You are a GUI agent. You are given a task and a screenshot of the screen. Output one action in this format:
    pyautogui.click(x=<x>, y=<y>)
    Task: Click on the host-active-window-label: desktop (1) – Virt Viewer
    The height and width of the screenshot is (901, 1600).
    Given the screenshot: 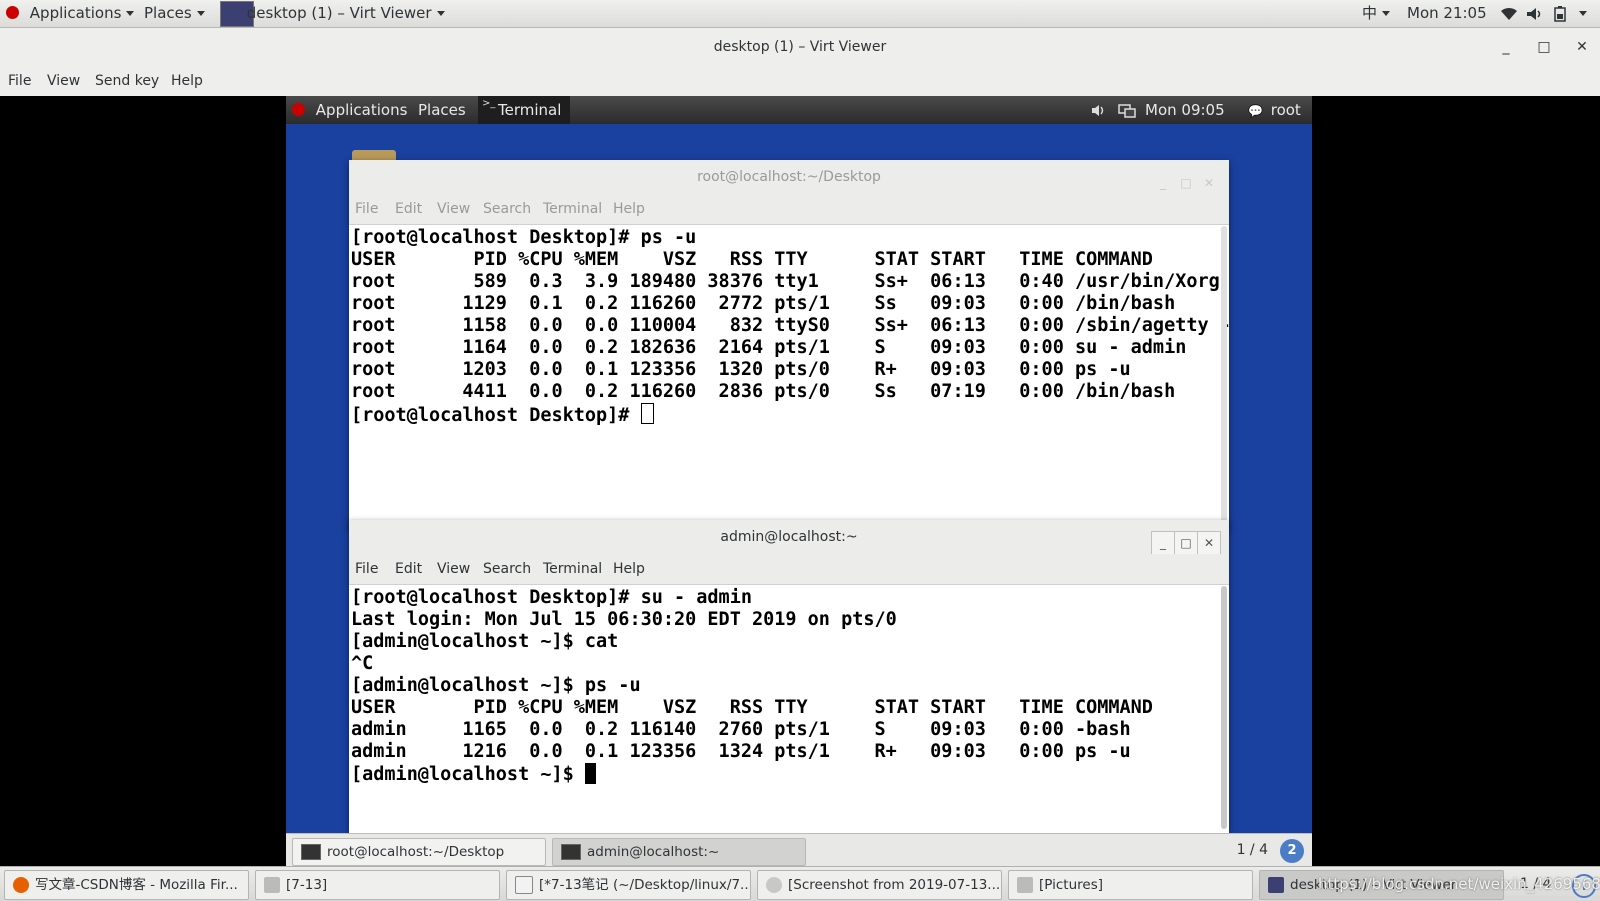 What is the action you would take?
    pyautogui.click(x=339, y=13)
    